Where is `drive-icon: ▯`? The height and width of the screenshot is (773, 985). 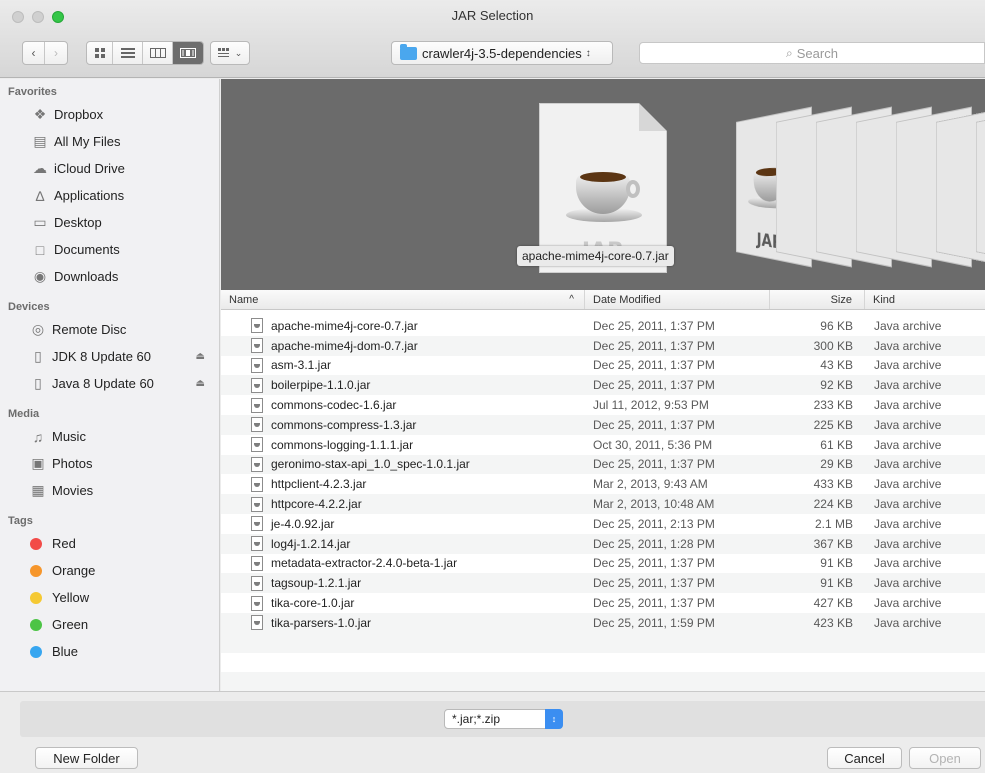 drive-icon: ▯ is located at coordinates (38, 383).